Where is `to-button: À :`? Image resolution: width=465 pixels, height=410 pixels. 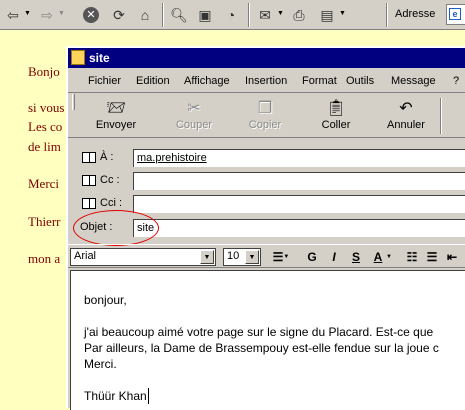 to-button: À : is located at coordinates (97, 157).